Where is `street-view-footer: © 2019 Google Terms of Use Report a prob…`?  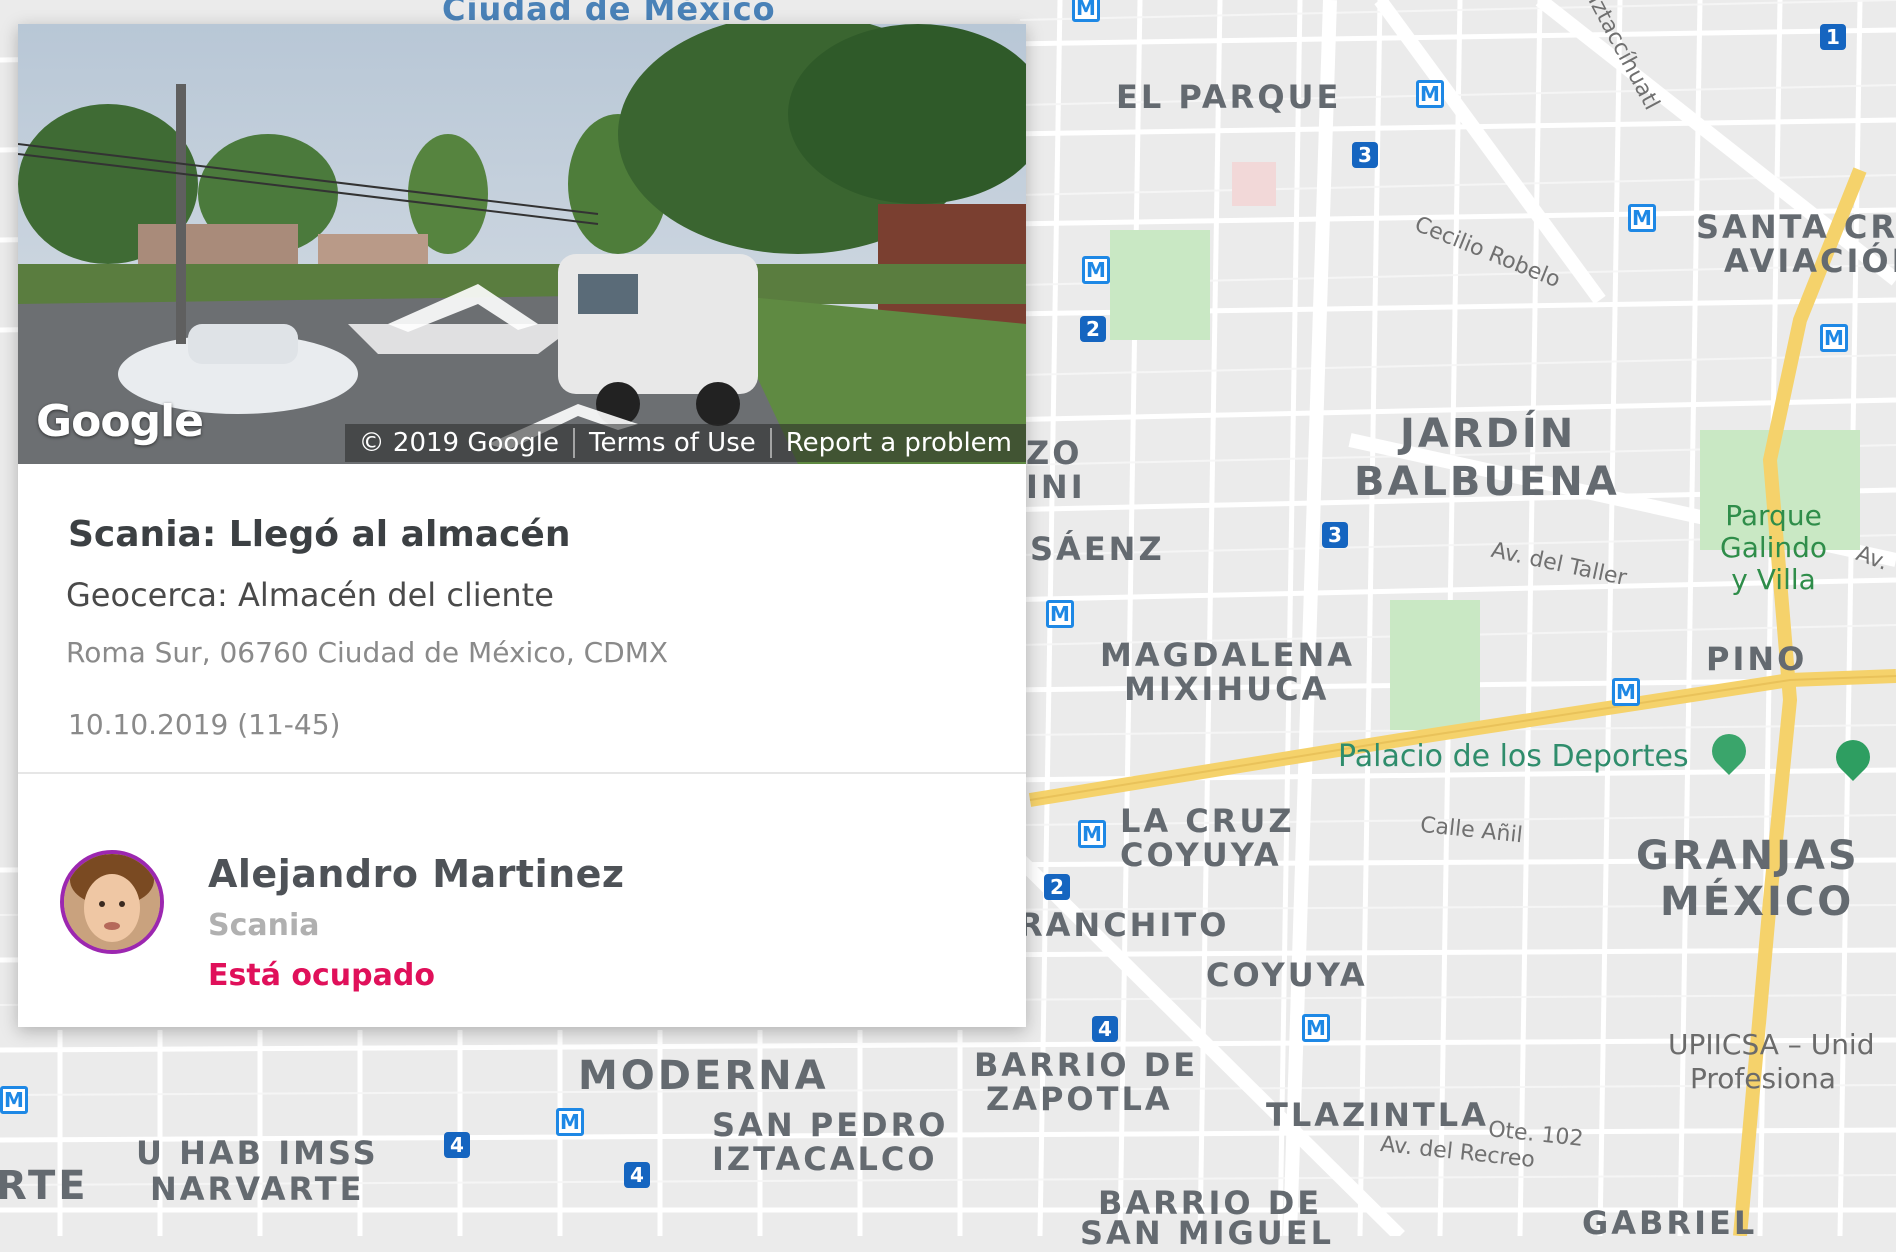
street-view-footer: © 2019 Google Terms of Use Report a prob… is located at coordinates (685, 443).